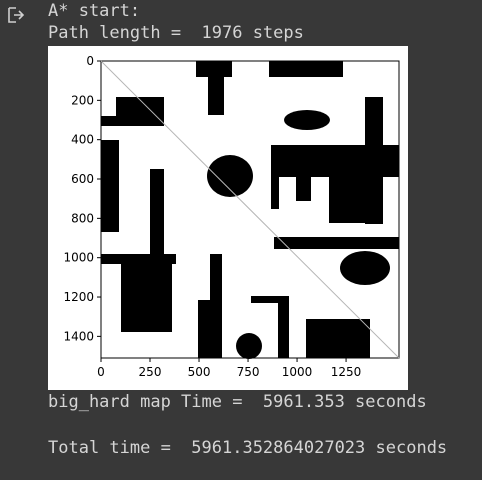  What do you see at coordinates (82, 179) in the screenshot?
I see `y-tick-label: 600` at bounding box center [82, 179].